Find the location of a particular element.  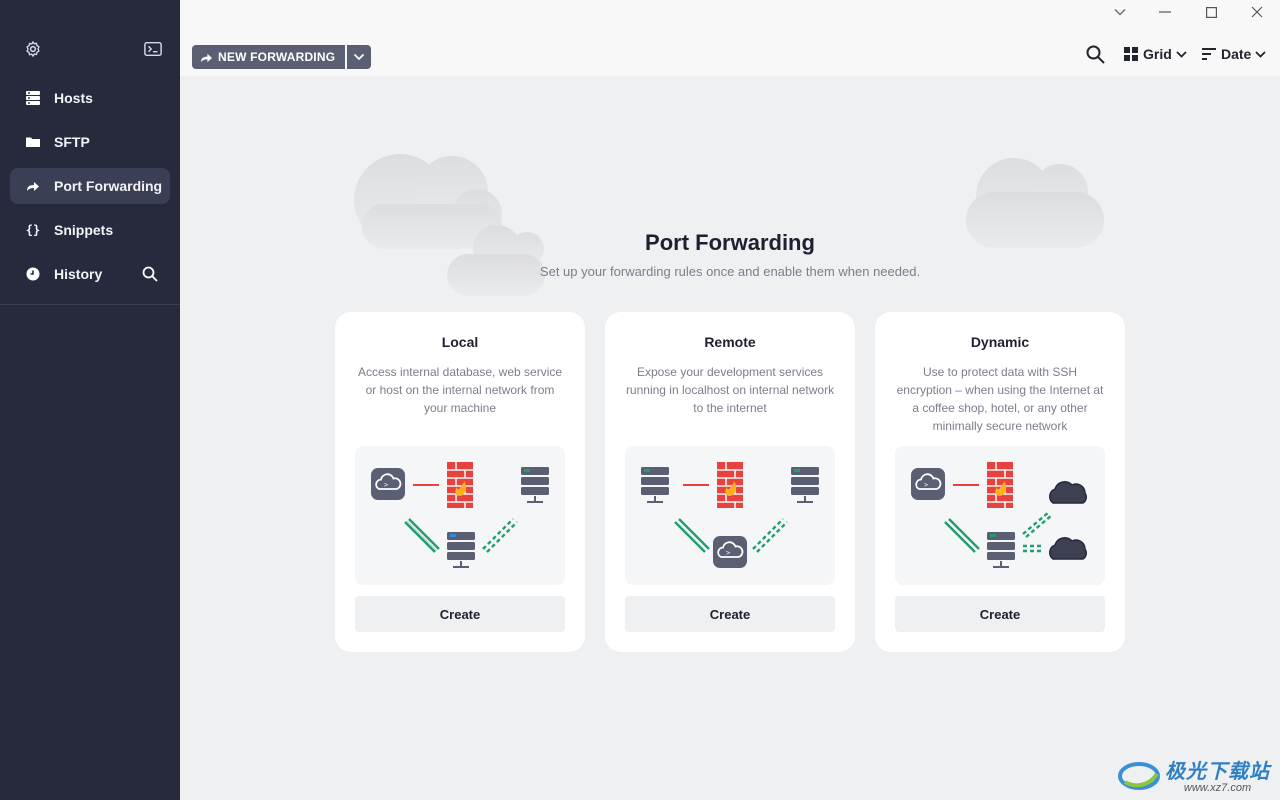

sort-button: Date is located at coordinates (1234, 54).